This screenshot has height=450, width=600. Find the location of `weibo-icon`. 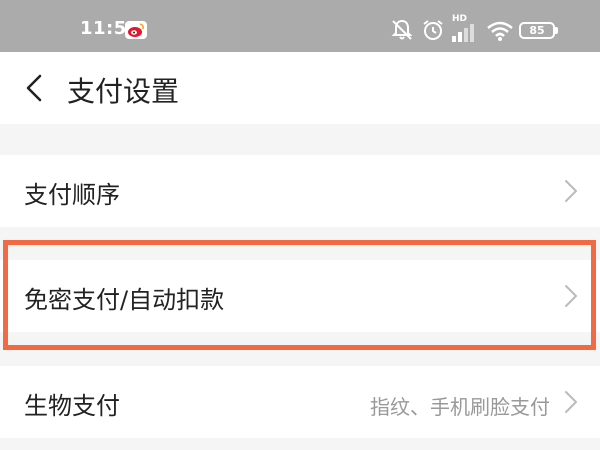

weibo-icon is located at coordinates (136, 30).